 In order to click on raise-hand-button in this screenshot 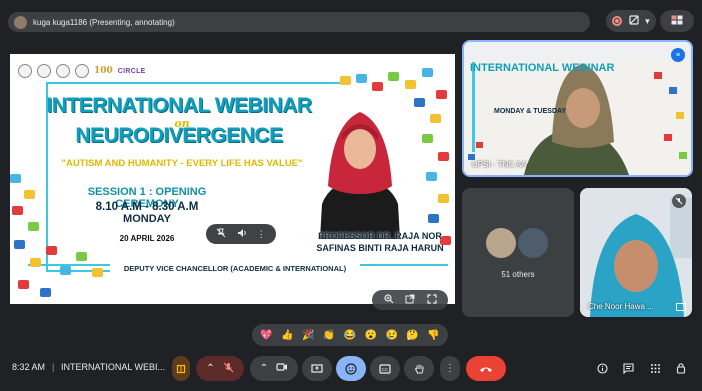, I will do `click(419, 368)`.